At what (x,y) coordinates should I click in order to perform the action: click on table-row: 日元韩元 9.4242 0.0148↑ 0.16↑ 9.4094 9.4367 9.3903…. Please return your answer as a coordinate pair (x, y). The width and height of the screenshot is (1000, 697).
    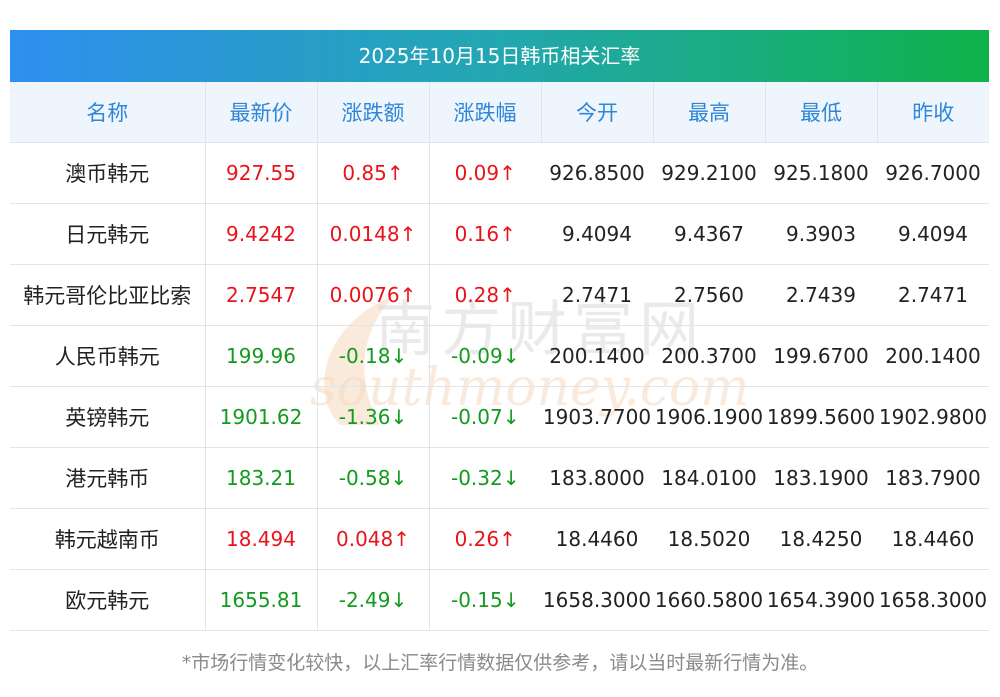
    Looking at the image, I should click on (499, 234).